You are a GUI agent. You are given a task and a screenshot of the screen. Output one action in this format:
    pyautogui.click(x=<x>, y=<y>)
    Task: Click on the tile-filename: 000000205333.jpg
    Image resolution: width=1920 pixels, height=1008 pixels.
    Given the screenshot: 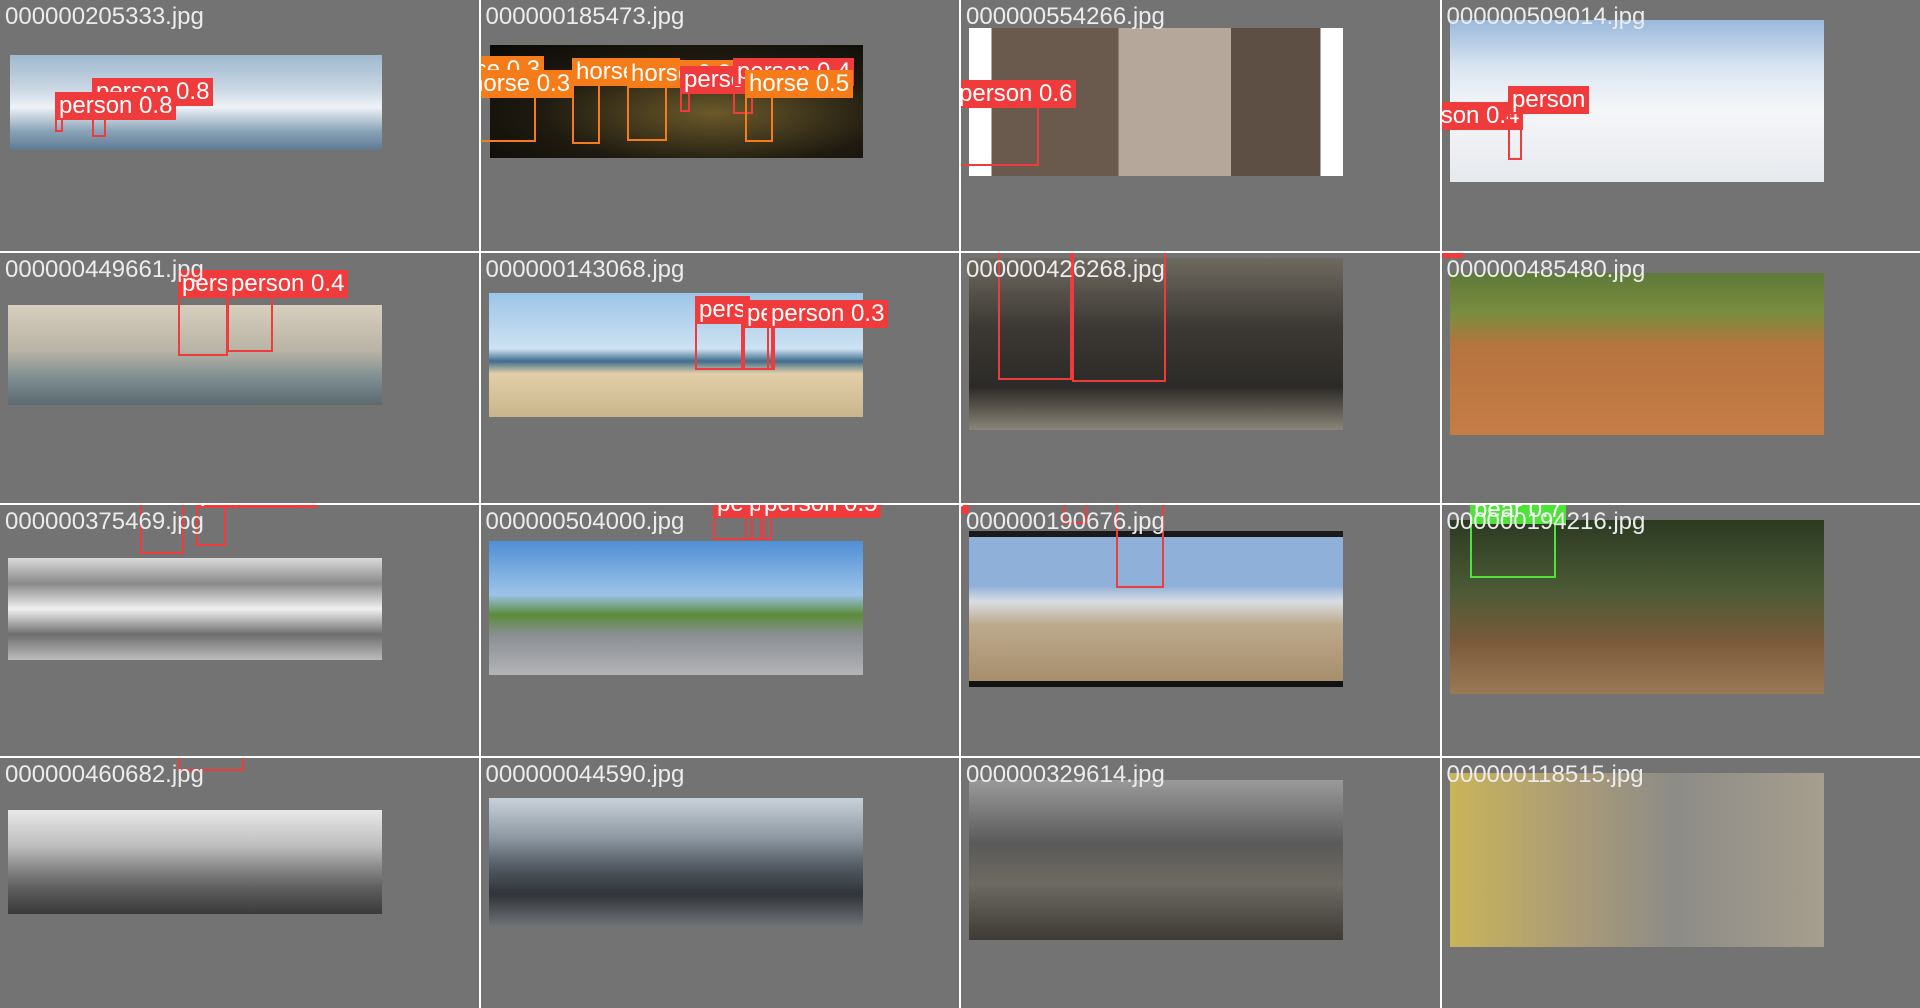 What is the action you would take?
    pyautogui.click(x=104, y=16)
    